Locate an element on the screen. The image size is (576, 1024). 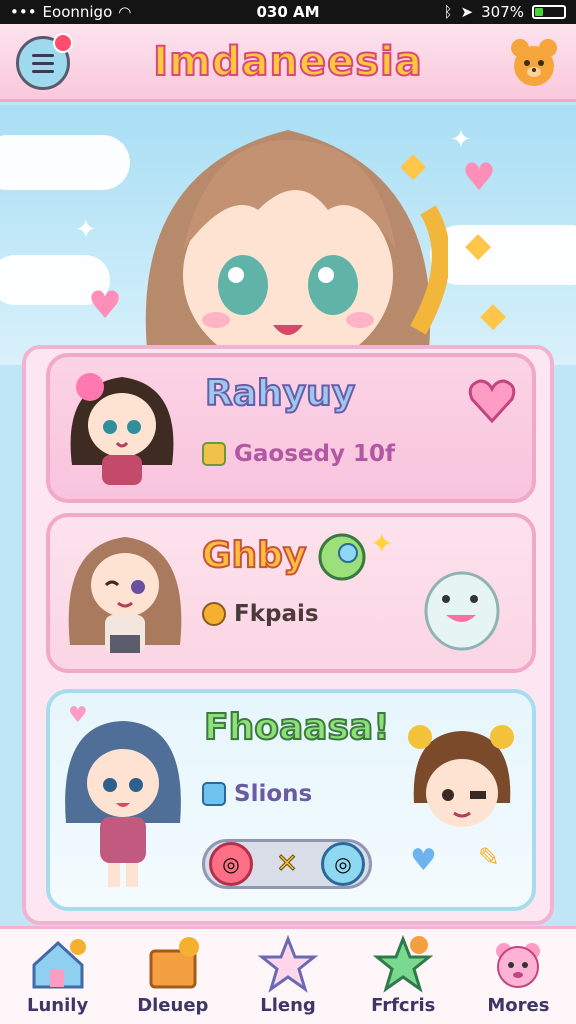
box-icon is located at coordinates (174, 963).